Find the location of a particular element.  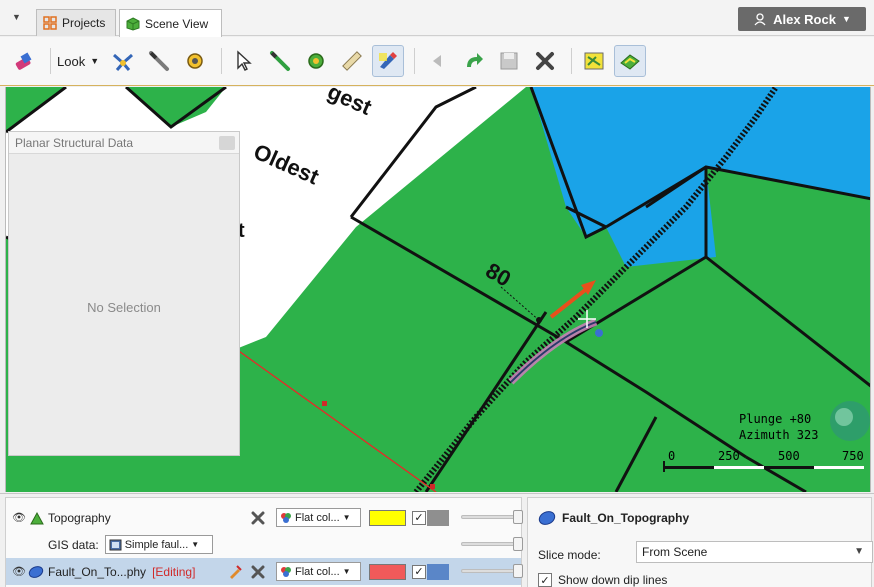

satellite-icon is located at coordinates (123, 62).